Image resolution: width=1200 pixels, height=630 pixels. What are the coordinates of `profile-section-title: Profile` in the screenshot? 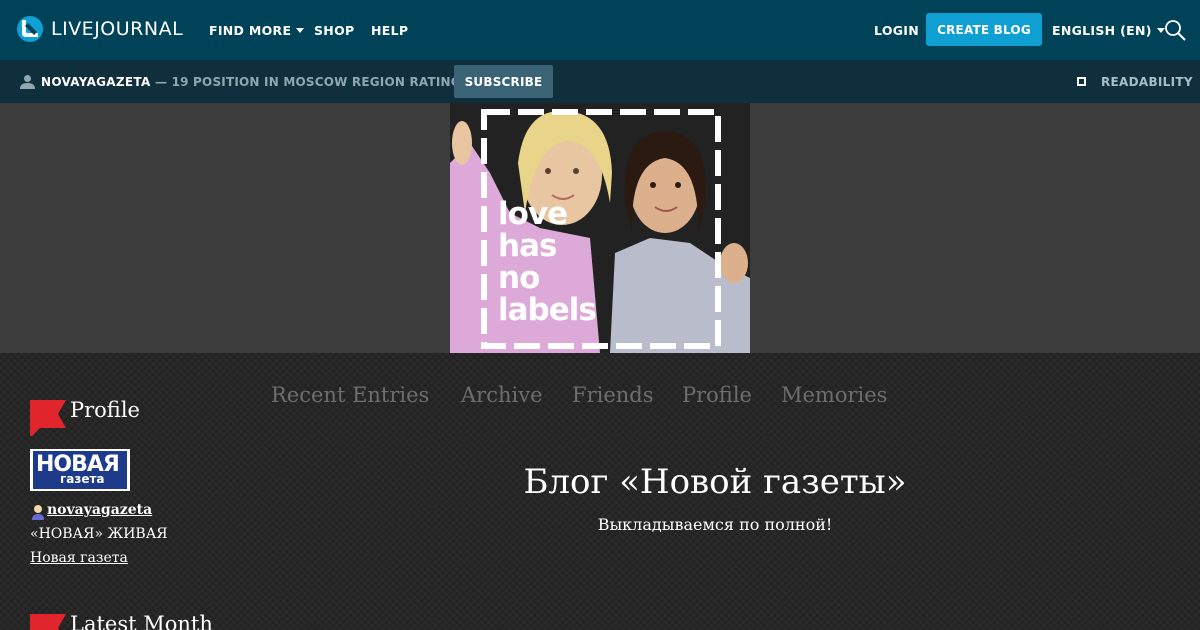 It's located at (105, 410).